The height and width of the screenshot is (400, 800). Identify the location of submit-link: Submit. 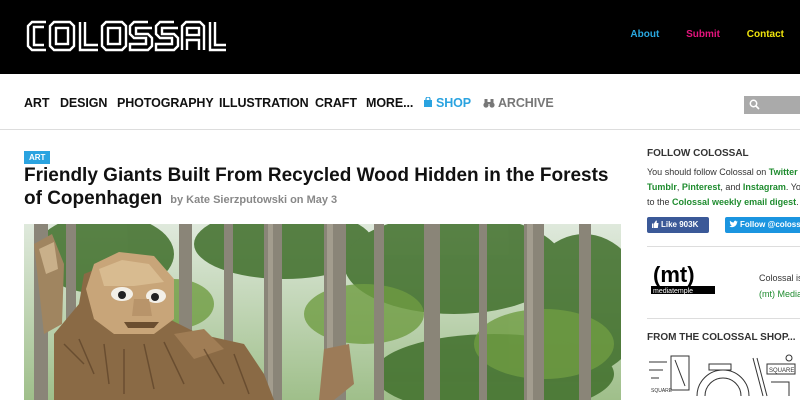
(703, 34).